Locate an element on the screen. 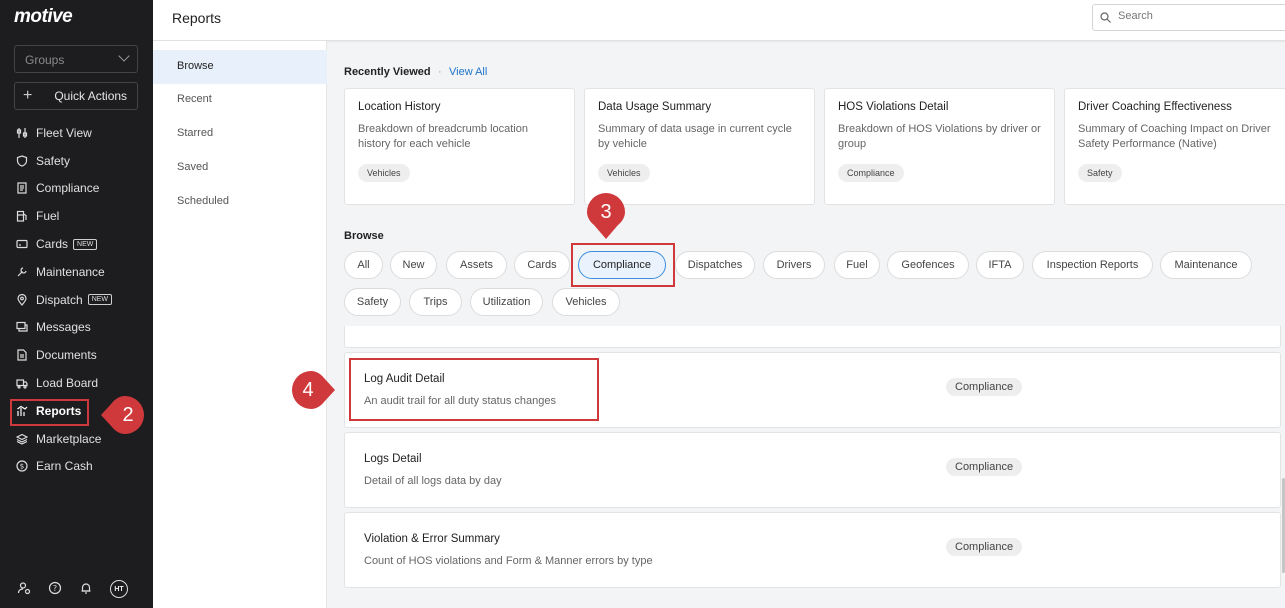 This screenshot has width=1285, height=608. sidebar-item-label: Safety is located at coordinates (53, 160).